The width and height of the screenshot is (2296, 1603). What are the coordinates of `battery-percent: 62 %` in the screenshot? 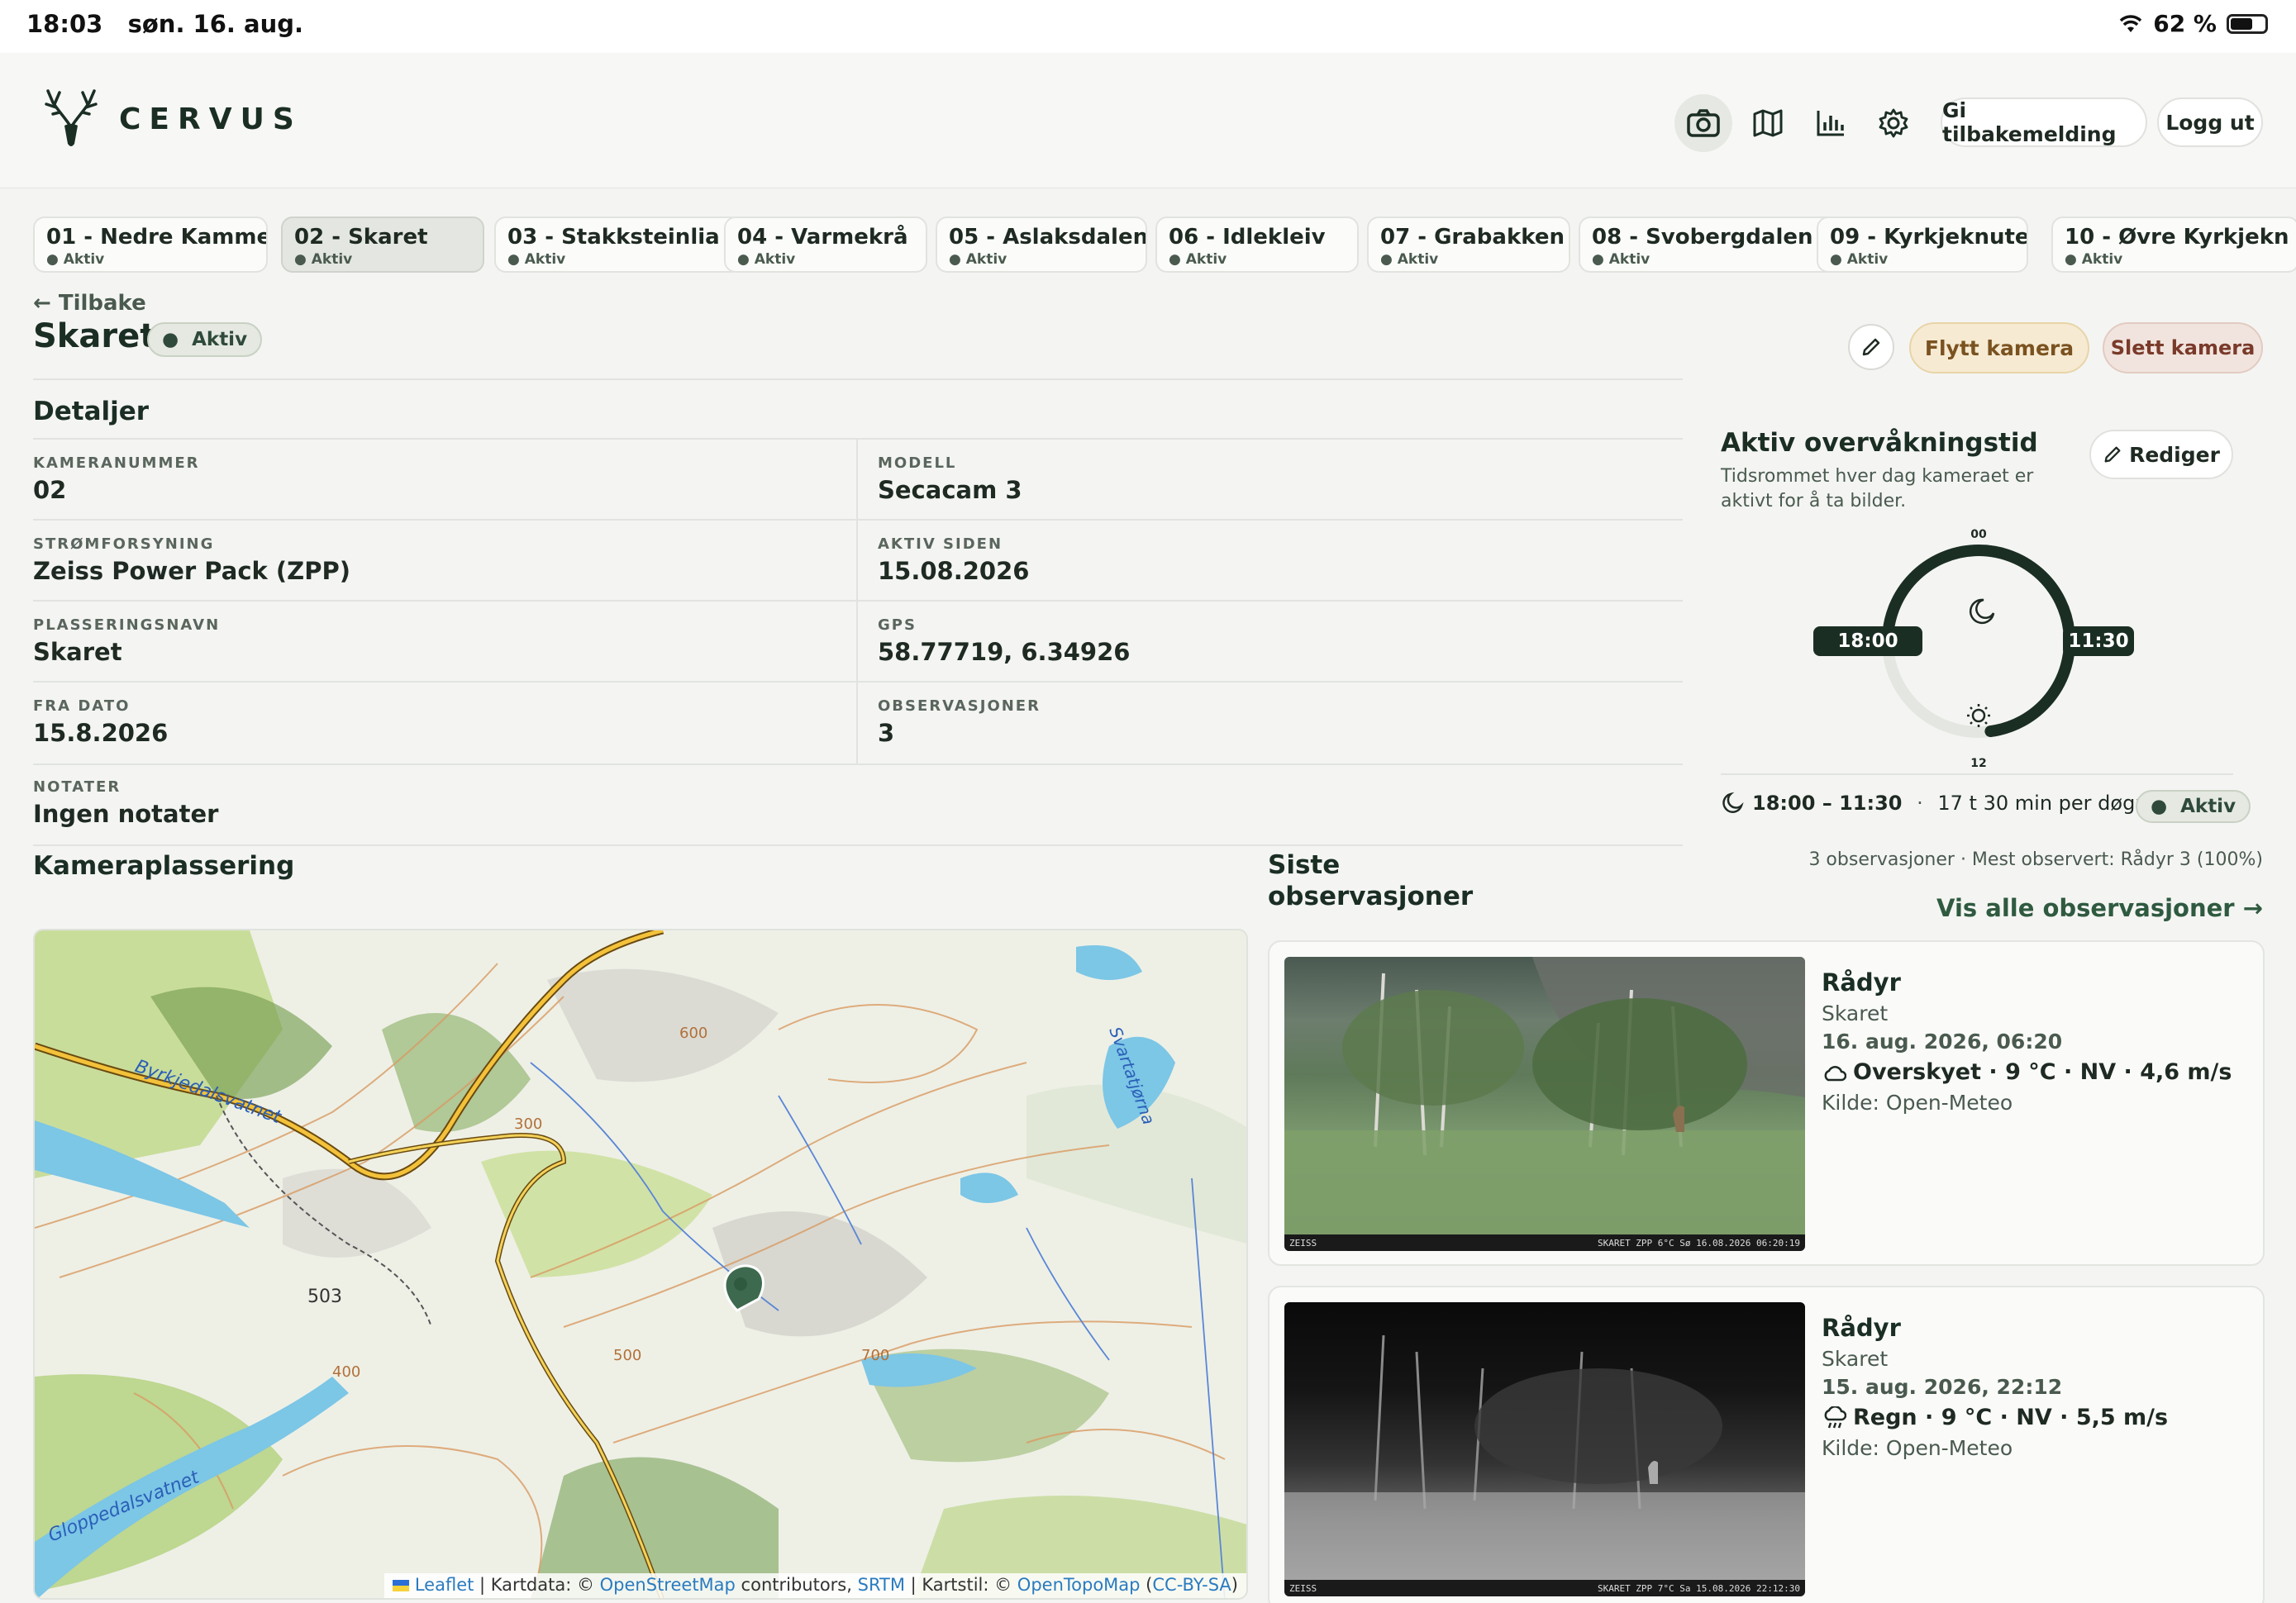 It's located at (2185, 23).